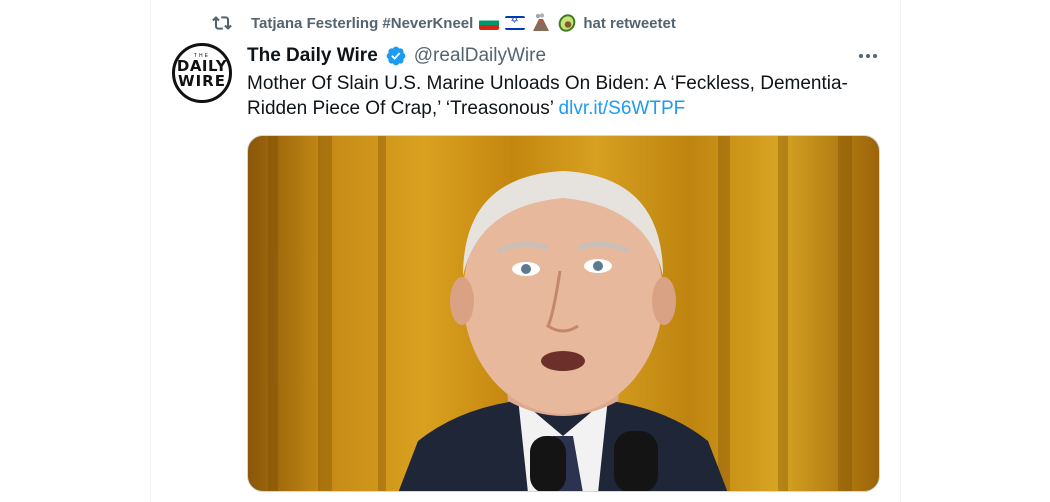 This screenshot has height=502, width=1050. I want to click on retweeter-name: Tatjana Festerling #NeverKneel, so click(362, 23).